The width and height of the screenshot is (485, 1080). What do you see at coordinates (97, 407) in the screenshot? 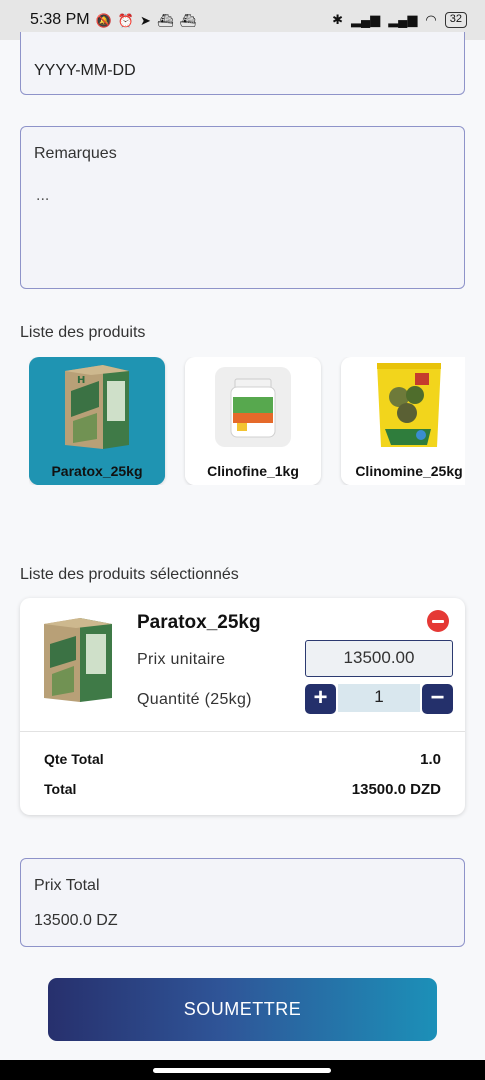
I see `paratox-bag-image: H` at bounding box center [97, 407].